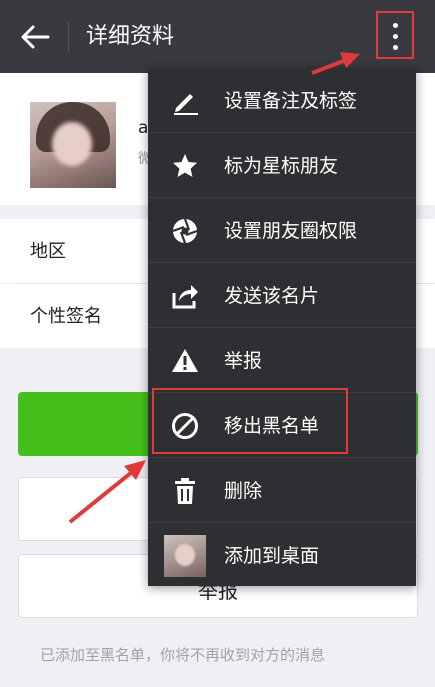 The width and height of the screenshot is (435, 687). What do you see at coordinates (291, 101) in the screenshot?
I see `menu-item-label: 设置备注及标签` at bounding box center [291, 101].